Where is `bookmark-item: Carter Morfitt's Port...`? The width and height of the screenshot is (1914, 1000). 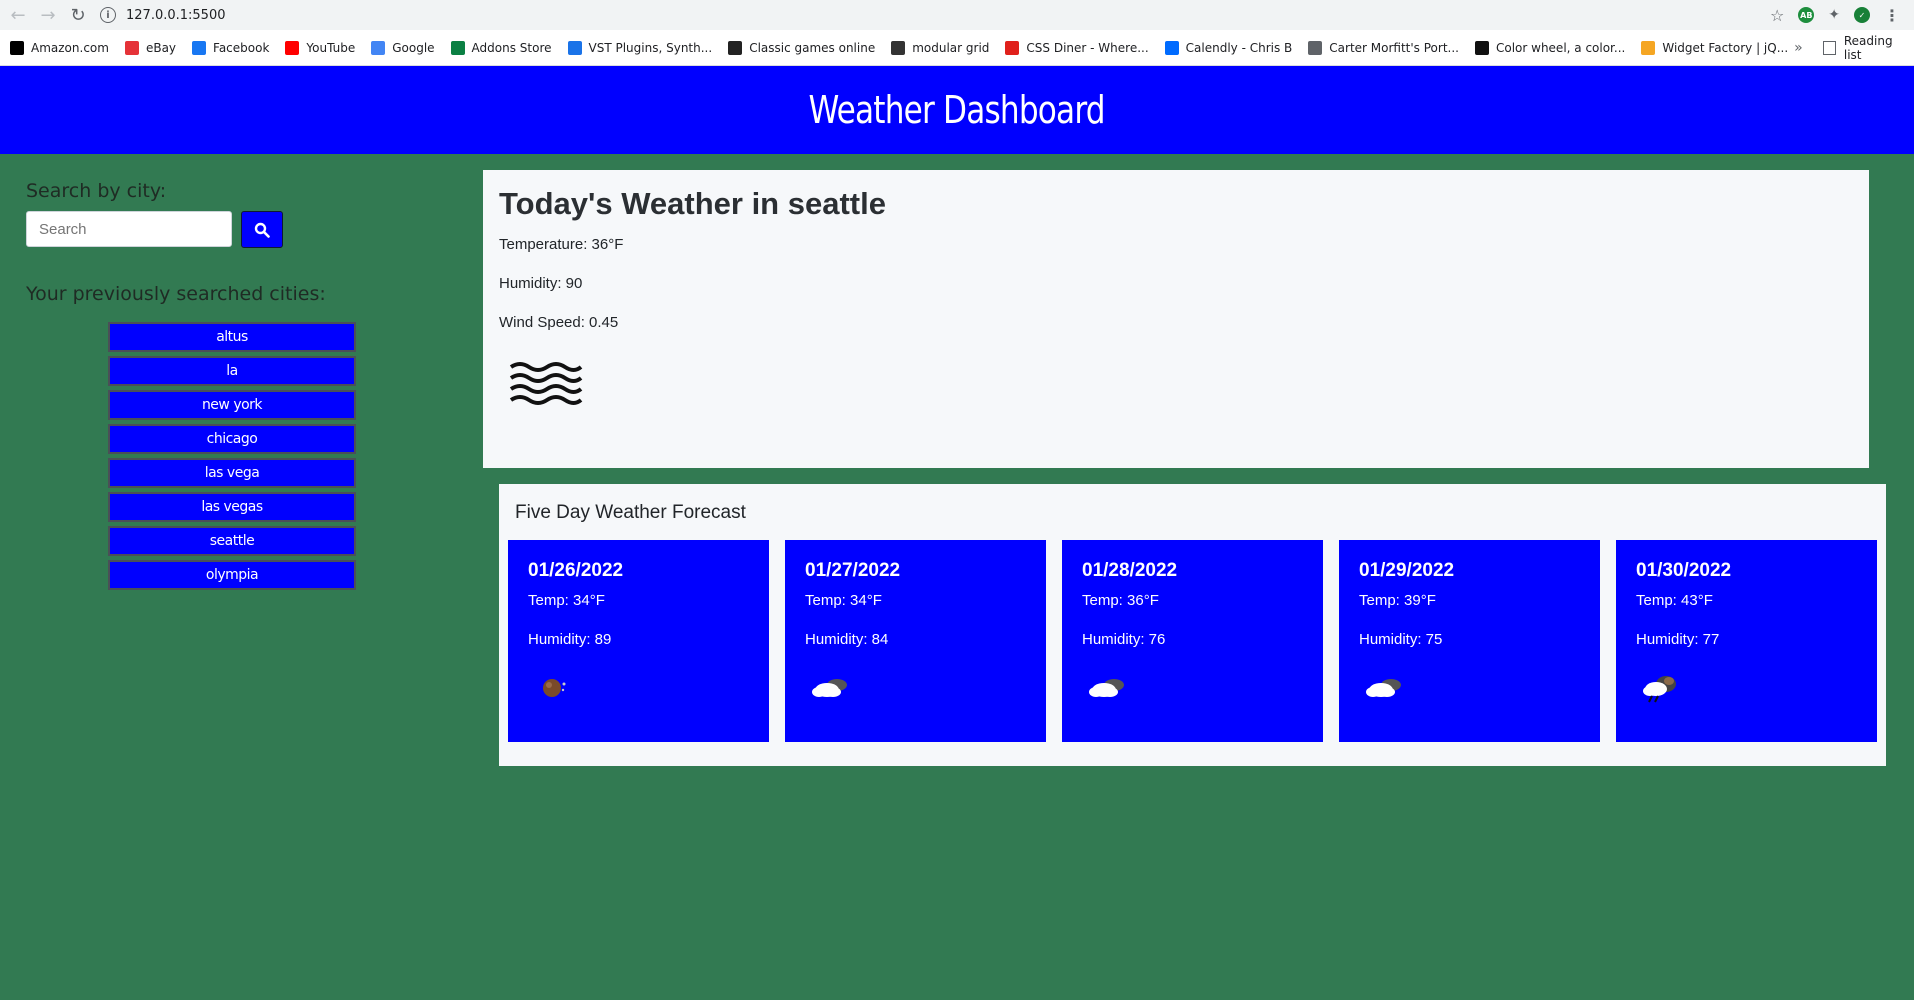 bookmark-item: Carter Morfitt's Port... is located at coordinates (1383, 47).